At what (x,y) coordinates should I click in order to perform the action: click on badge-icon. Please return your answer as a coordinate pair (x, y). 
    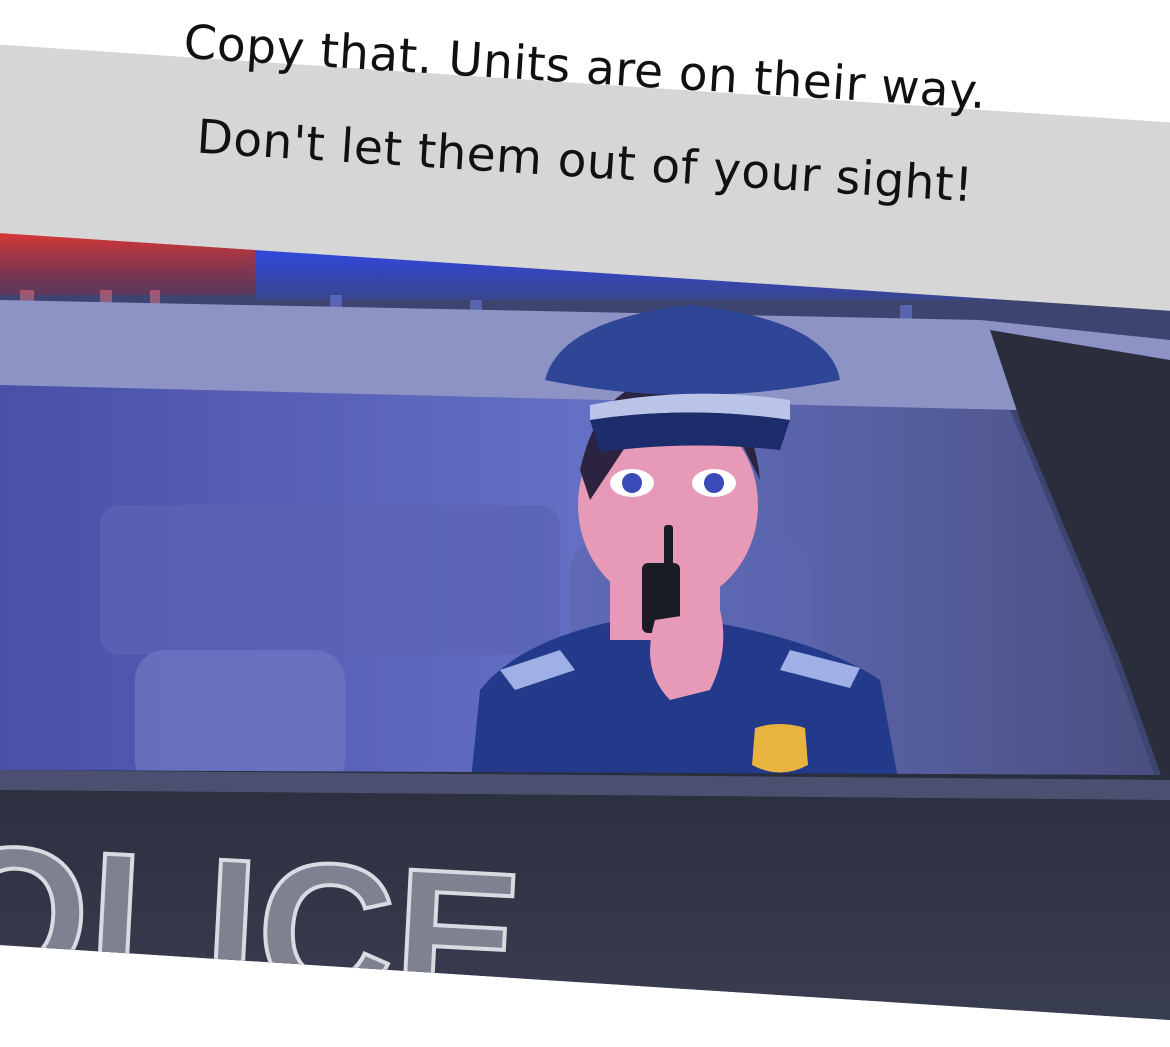
    Looking at the image, I should click on (780, 748).